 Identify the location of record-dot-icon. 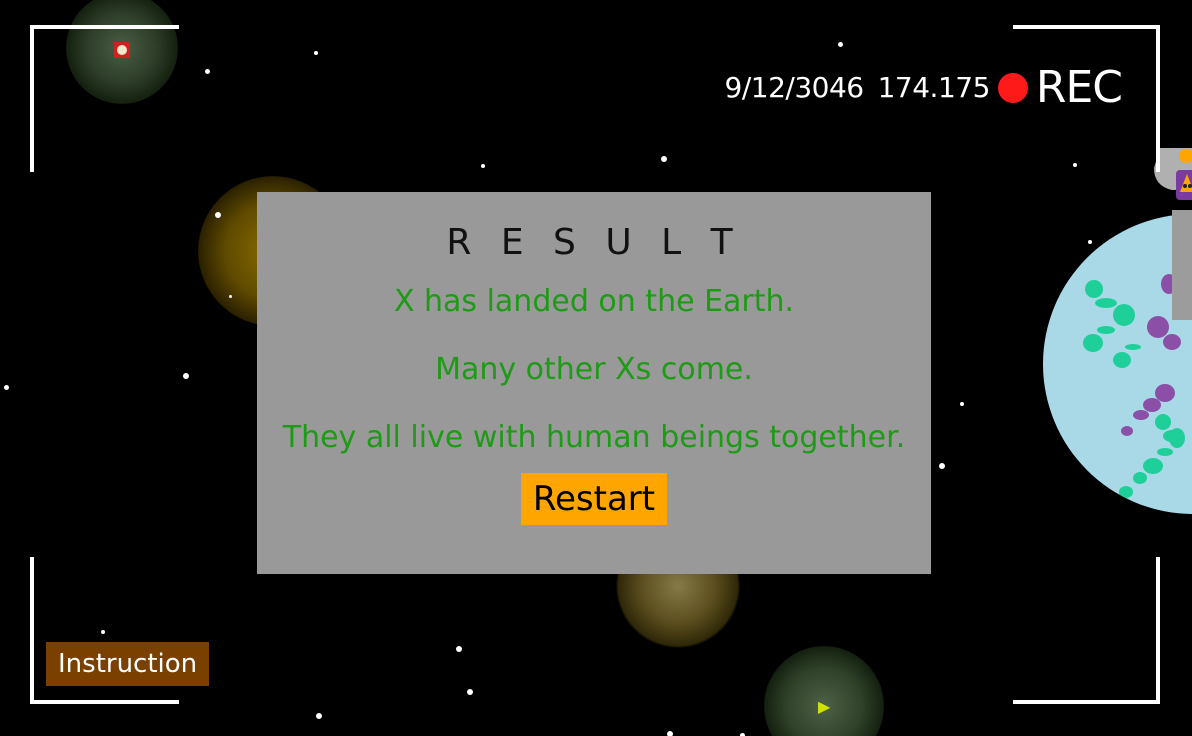
(1012, 87).